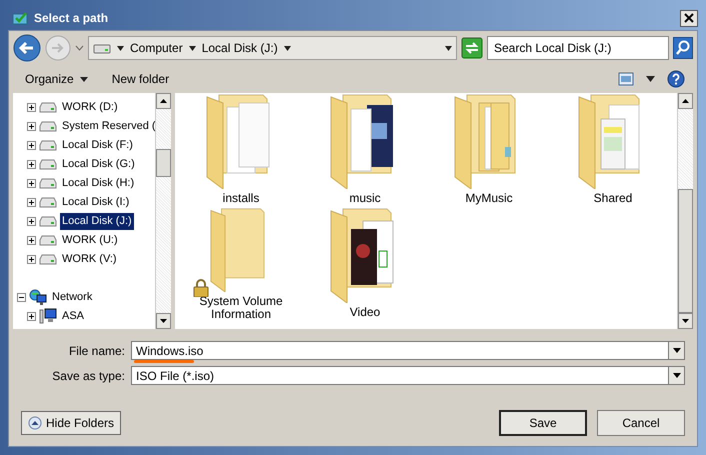 This screenshot has width=706, height=455. I want to click on toolbar-button: New folder, so click(141, 79).